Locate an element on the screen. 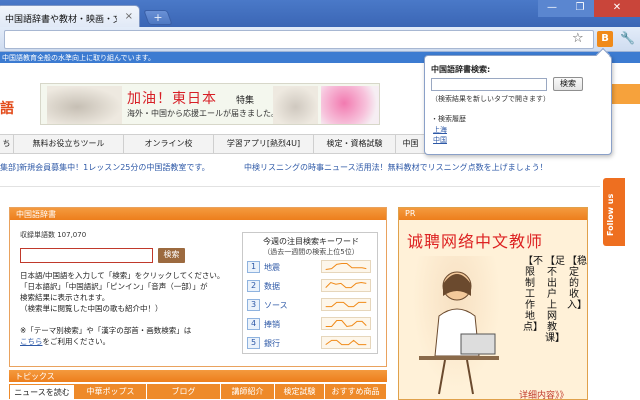 The image size is (640, 400). banner-photo-flowers is located at coordinates (350, 105).